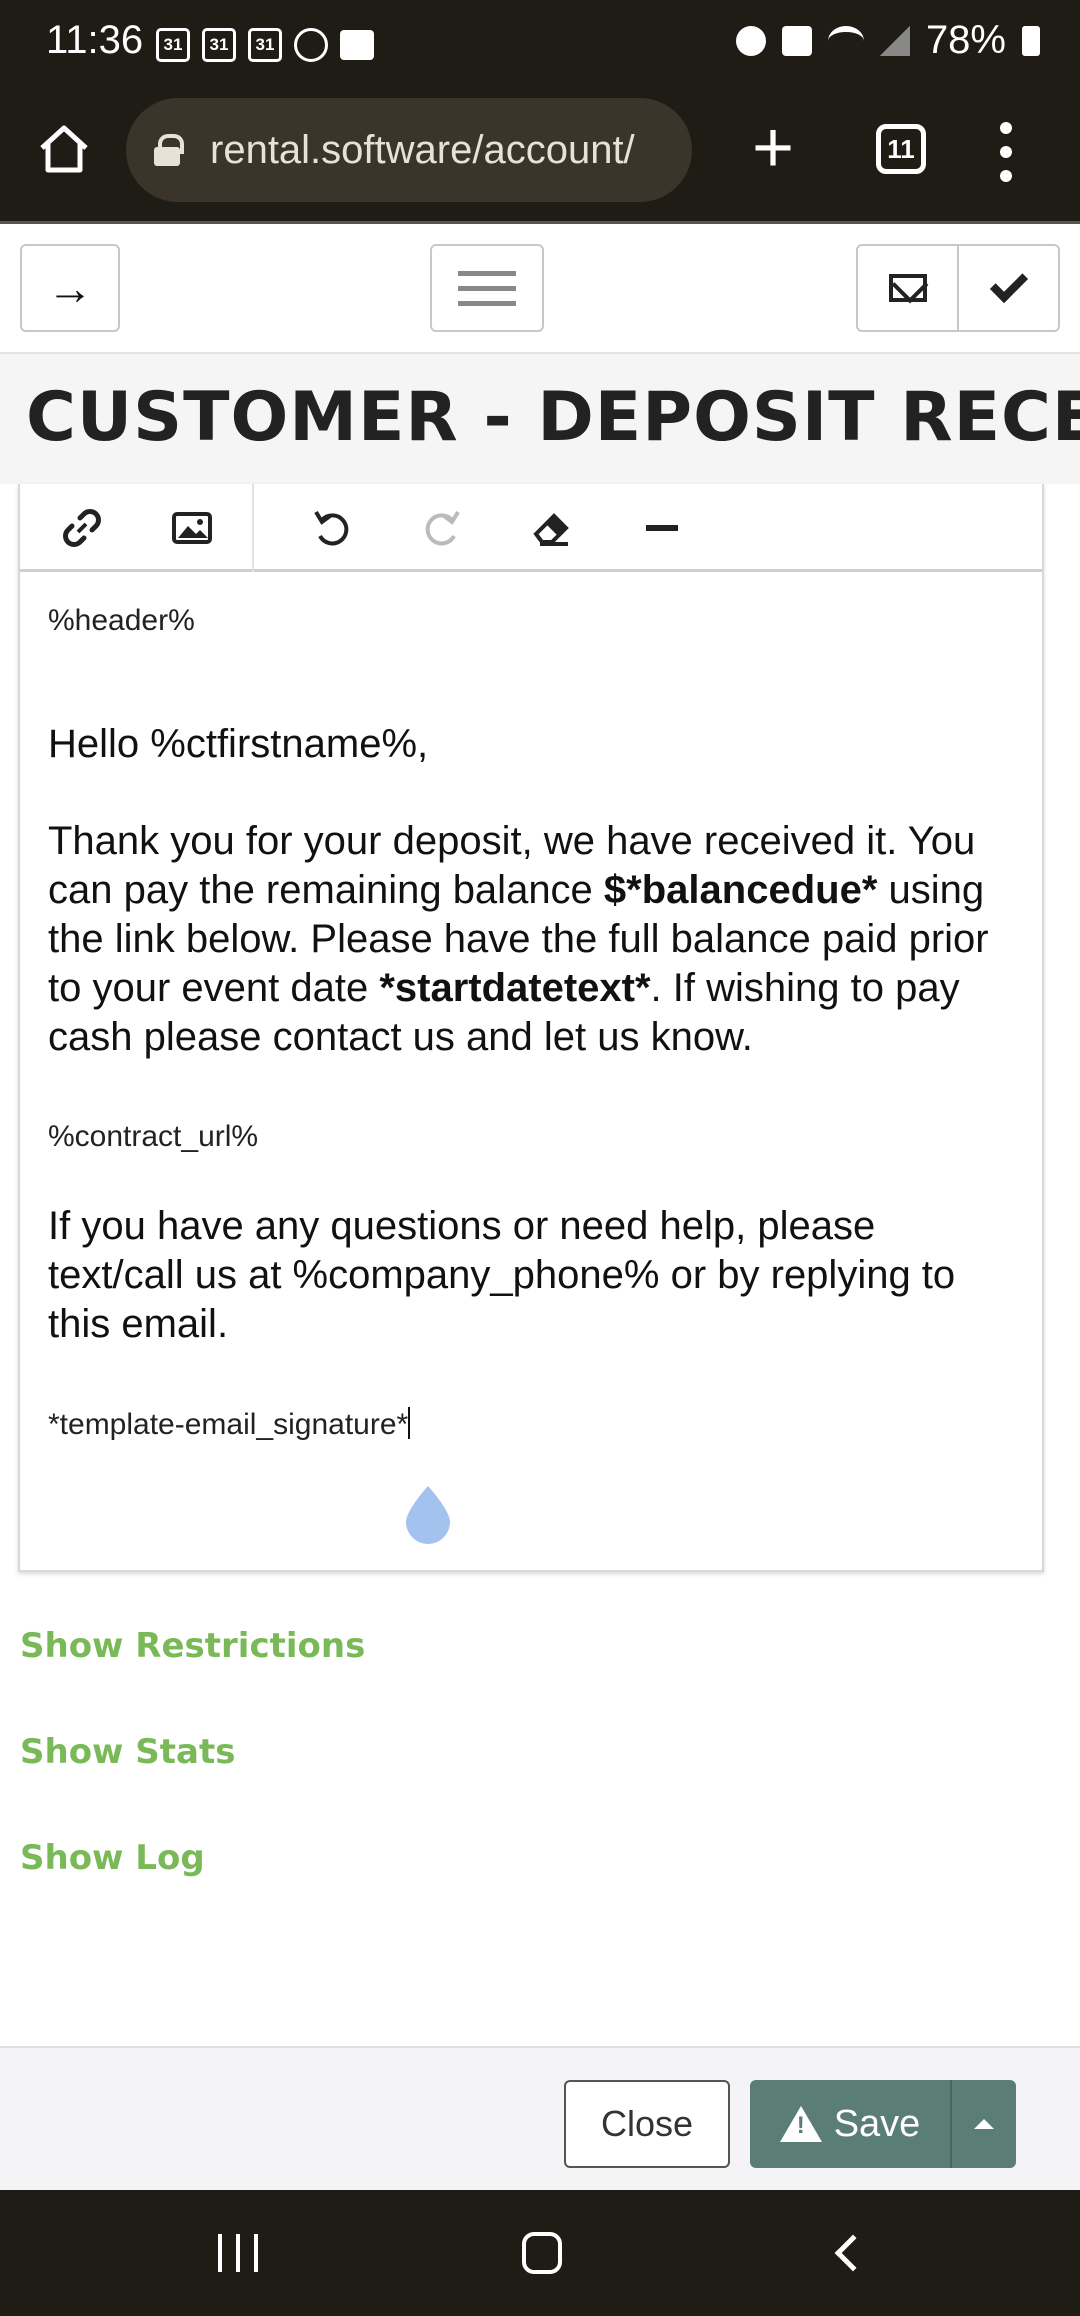 This screenshot has height=2316, width=1080. I want to click on page-title: CUSTOMER - DEPOSIT RECEIVED, so click(553, 417).